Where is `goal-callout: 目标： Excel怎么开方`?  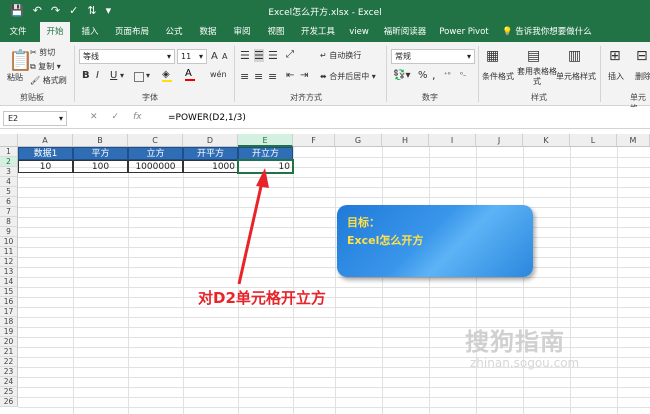
goal-callout: 目标： Excel怎么开方 is located at coordinates (435, 241).